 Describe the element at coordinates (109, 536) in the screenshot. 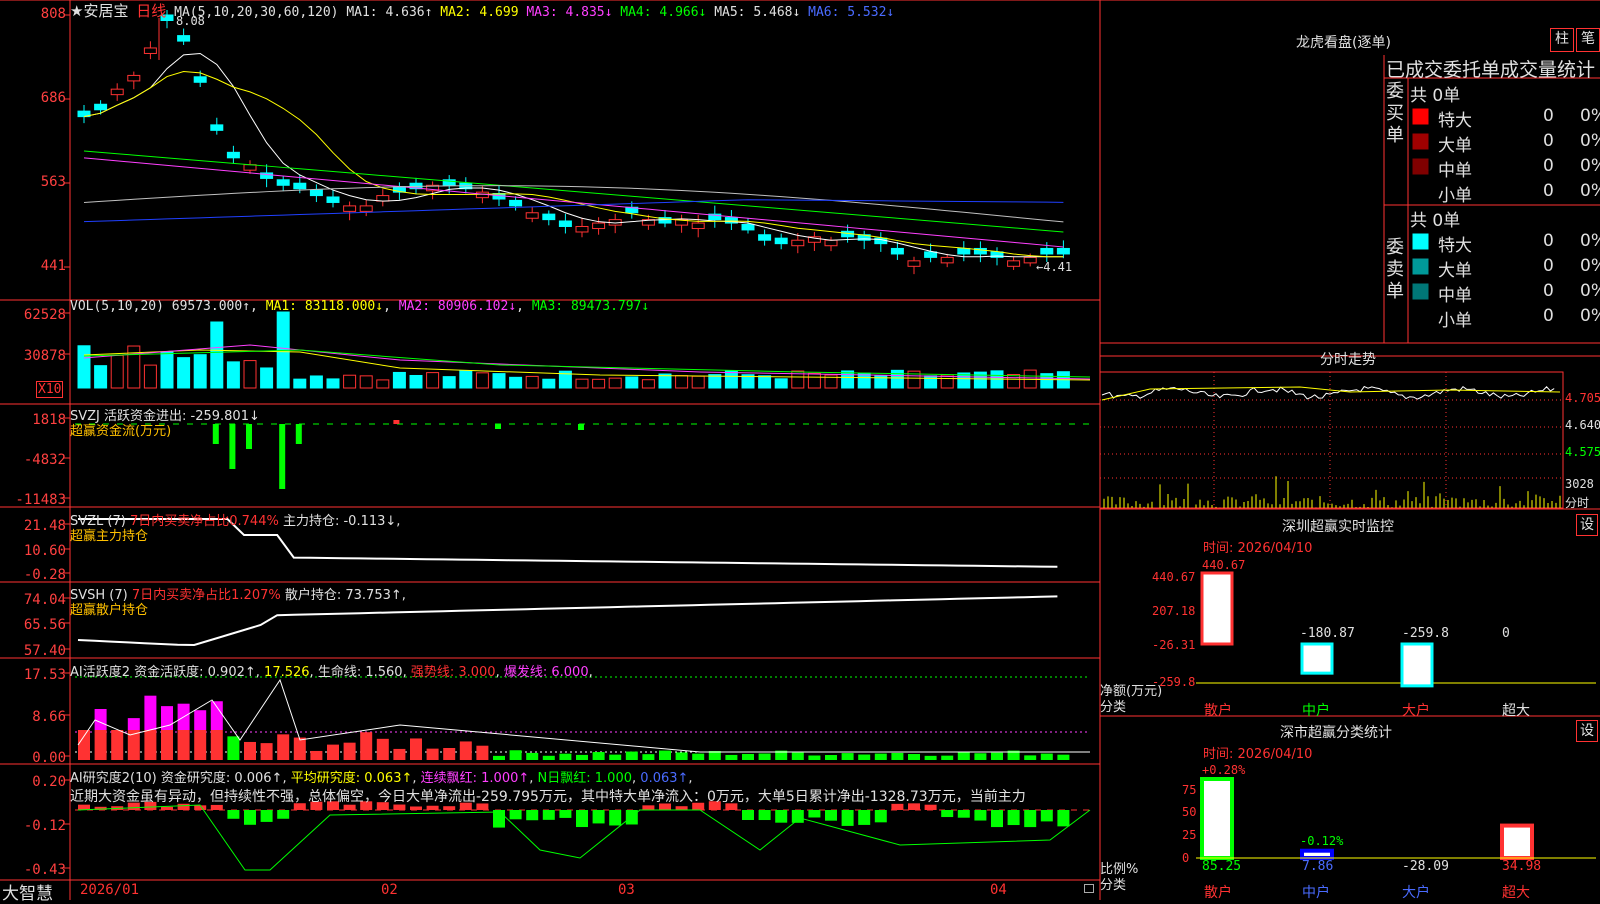

I see `svzl-sub: 超赢主力持仓` at that location.